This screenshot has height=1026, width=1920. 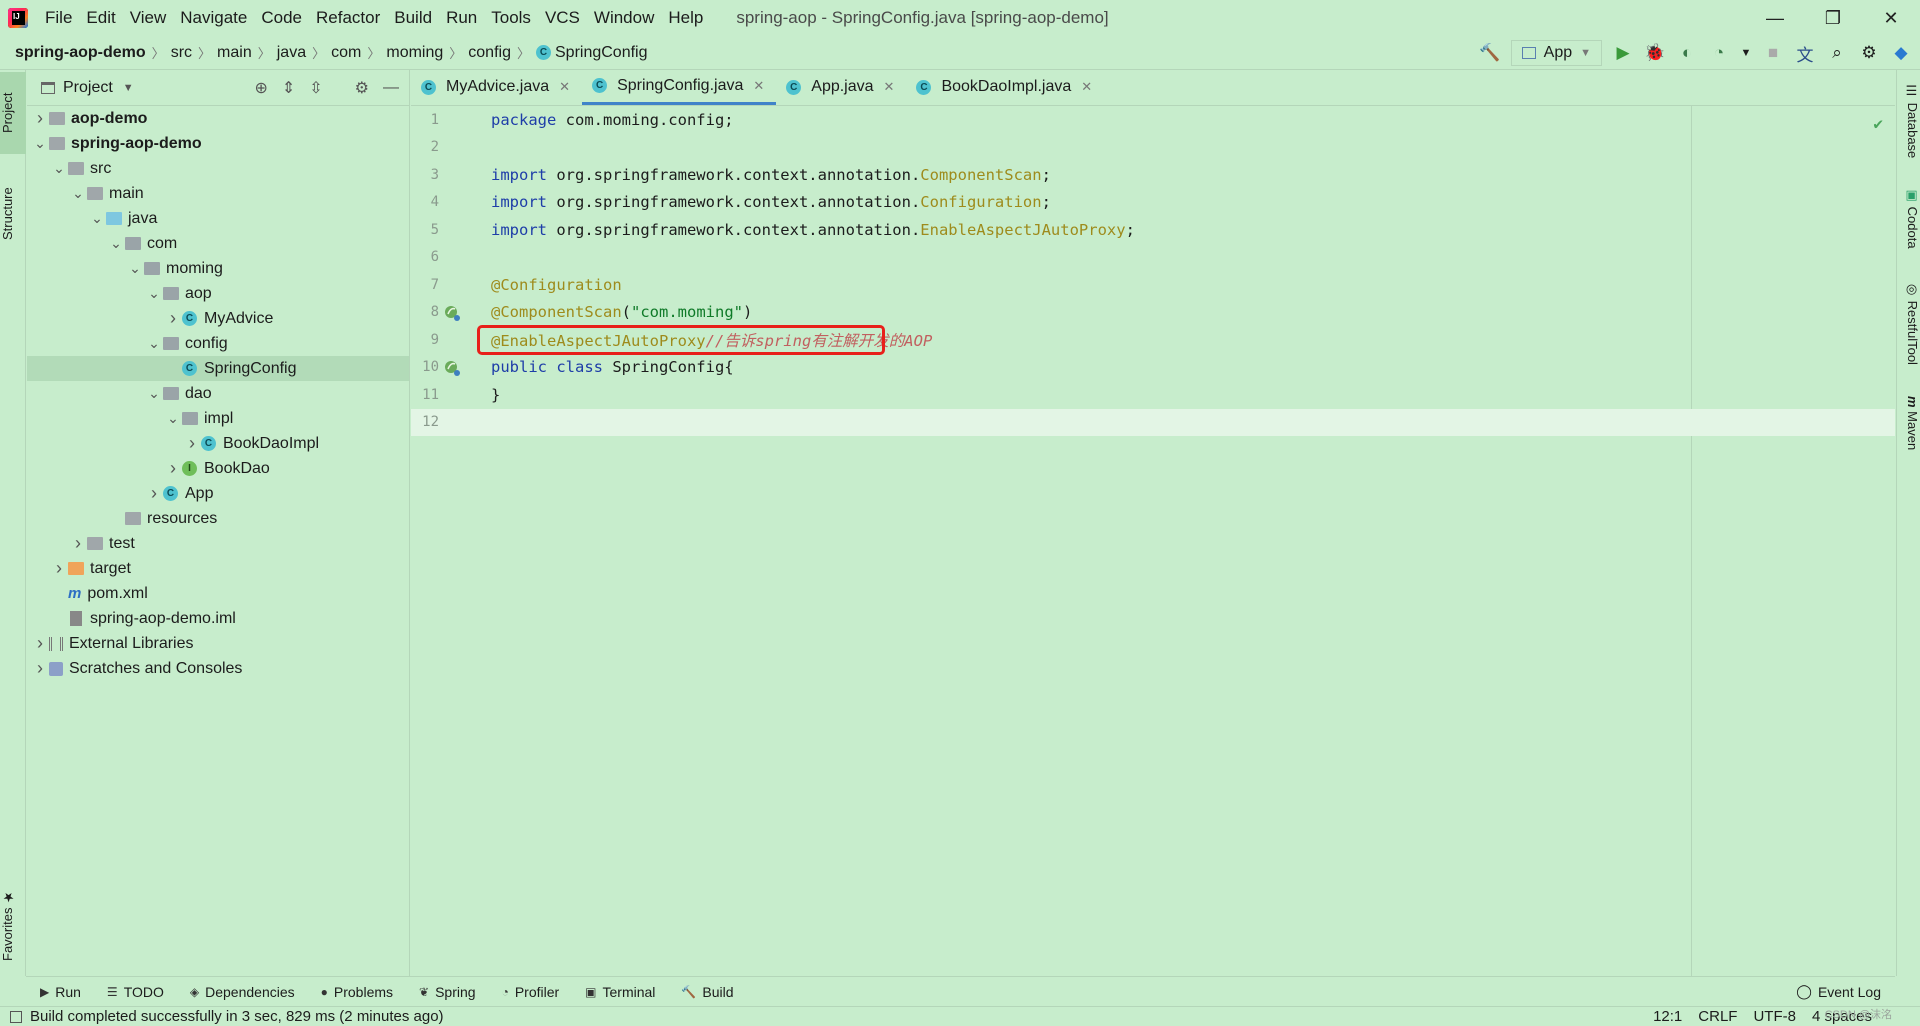 What do you see at coordinates (1717, 1016) in the screenshot?
I see `line-separator: CRLF` at bounding box center [1717, 1016].